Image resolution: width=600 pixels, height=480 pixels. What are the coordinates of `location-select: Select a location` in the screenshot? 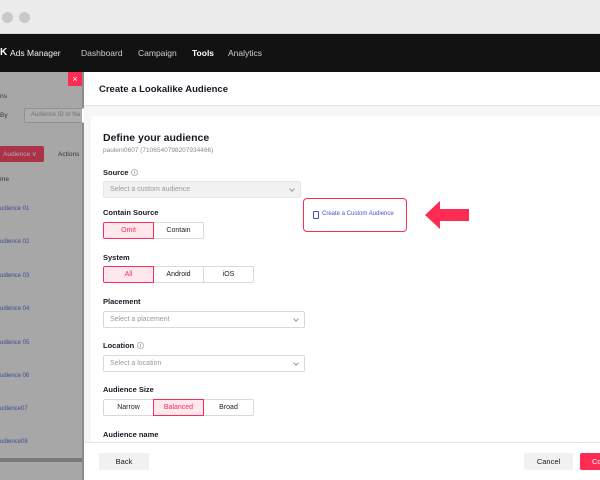 It's located at (204, 363).